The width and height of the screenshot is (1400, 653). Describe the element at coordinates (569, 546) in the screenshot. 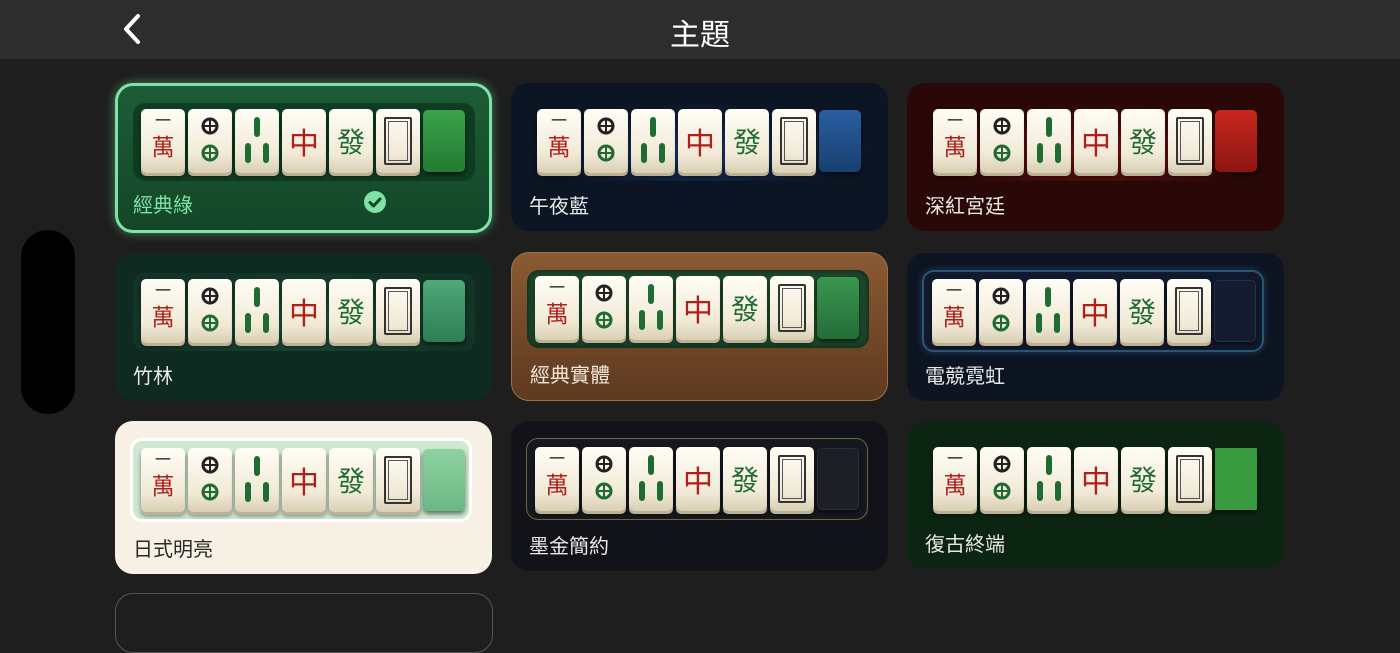

I see `theme-name: 墨金簡約` at that location.